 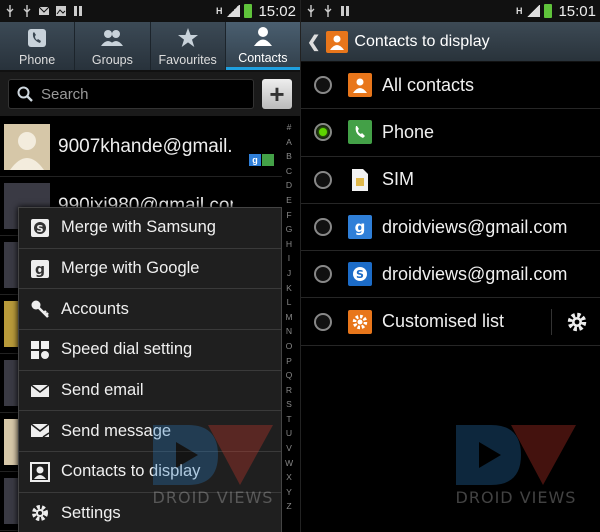 I want to click on search-icon, so click(x=25, y=94).